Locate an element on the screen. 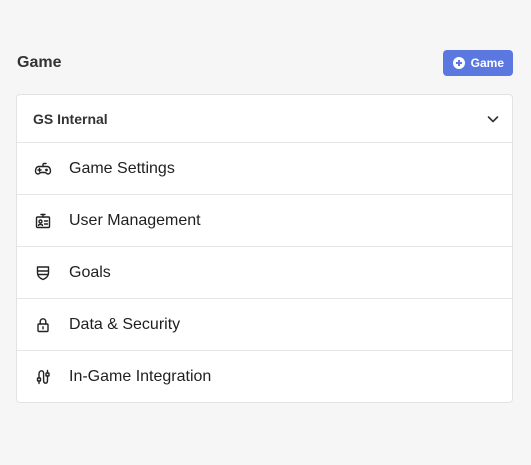 This screenshot has width=531, height=465. add-game-button: Game is located at coordinates (477, 63).